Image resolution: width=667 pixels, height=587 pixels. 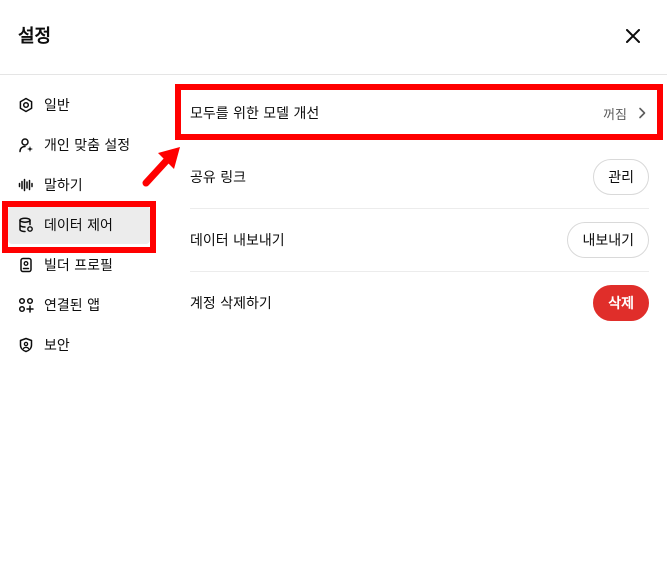 What do you see at coordinates (615, 115) in the screenshot?
I see `improve-model-status: 꺼짐` at bounding box center [615, 115].